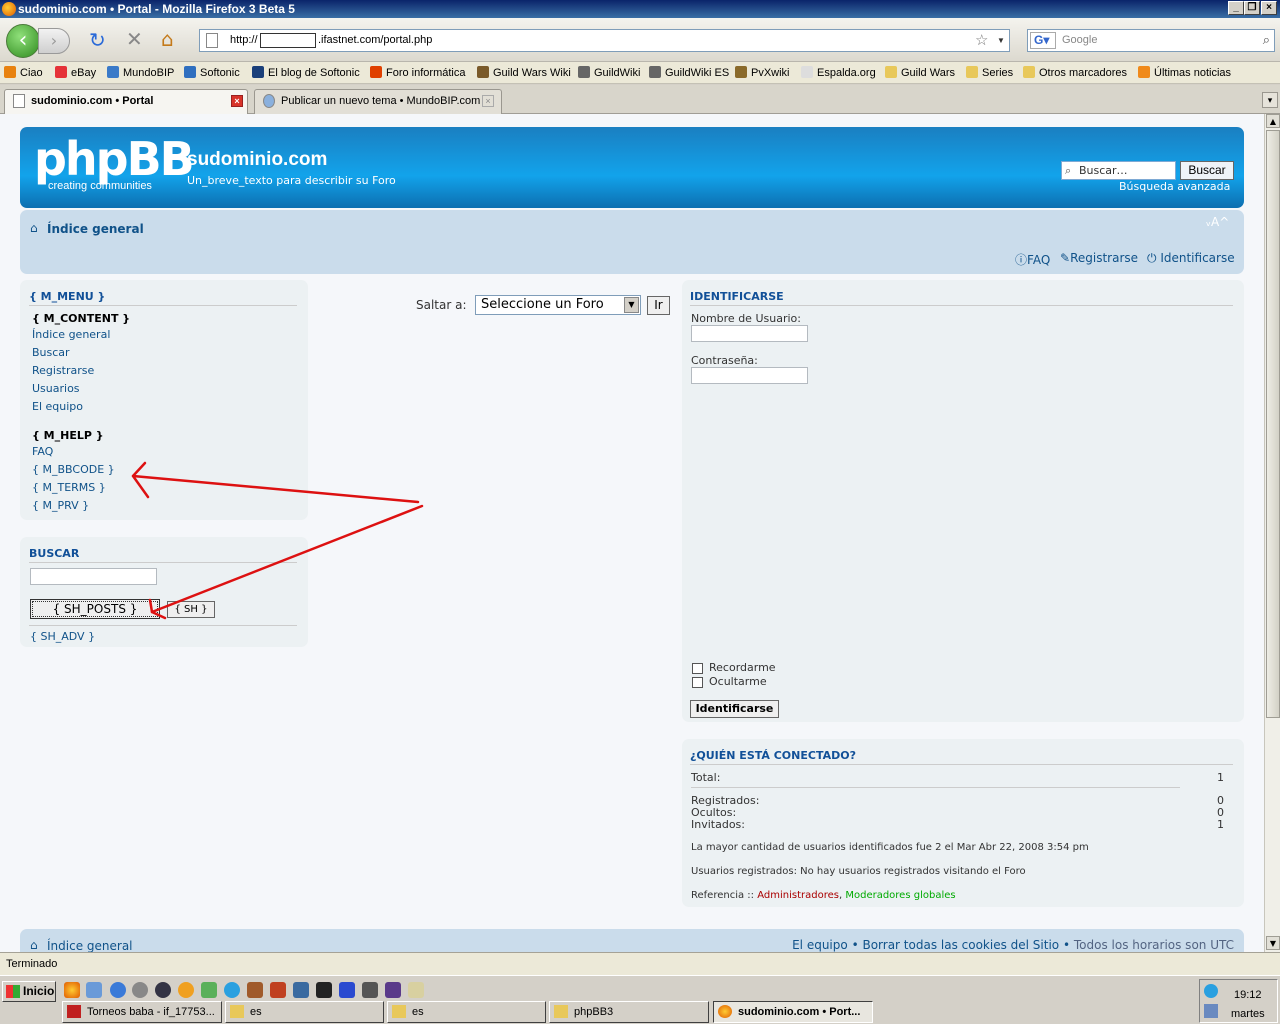 The width and height of the screenshot is (1280, 1024). Describe the element at coordinates (1236, 8) in the screenshot. I see `minimize-button: _` at that location.